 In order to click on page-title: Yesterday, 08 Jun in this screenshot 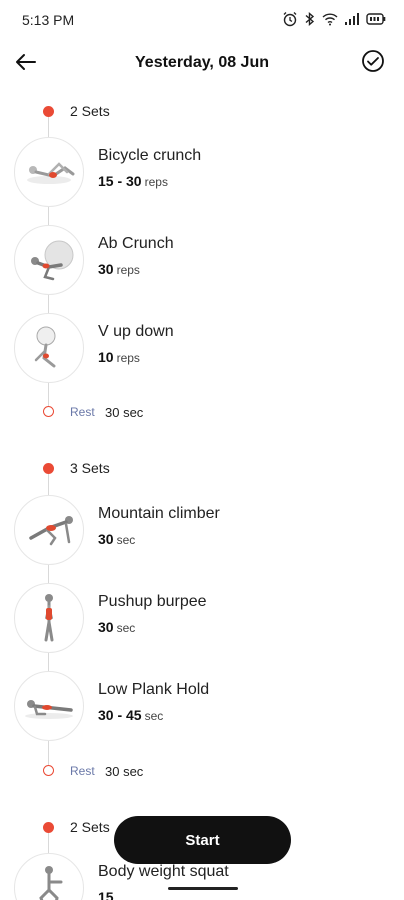, I will do `click(202, 62)`.